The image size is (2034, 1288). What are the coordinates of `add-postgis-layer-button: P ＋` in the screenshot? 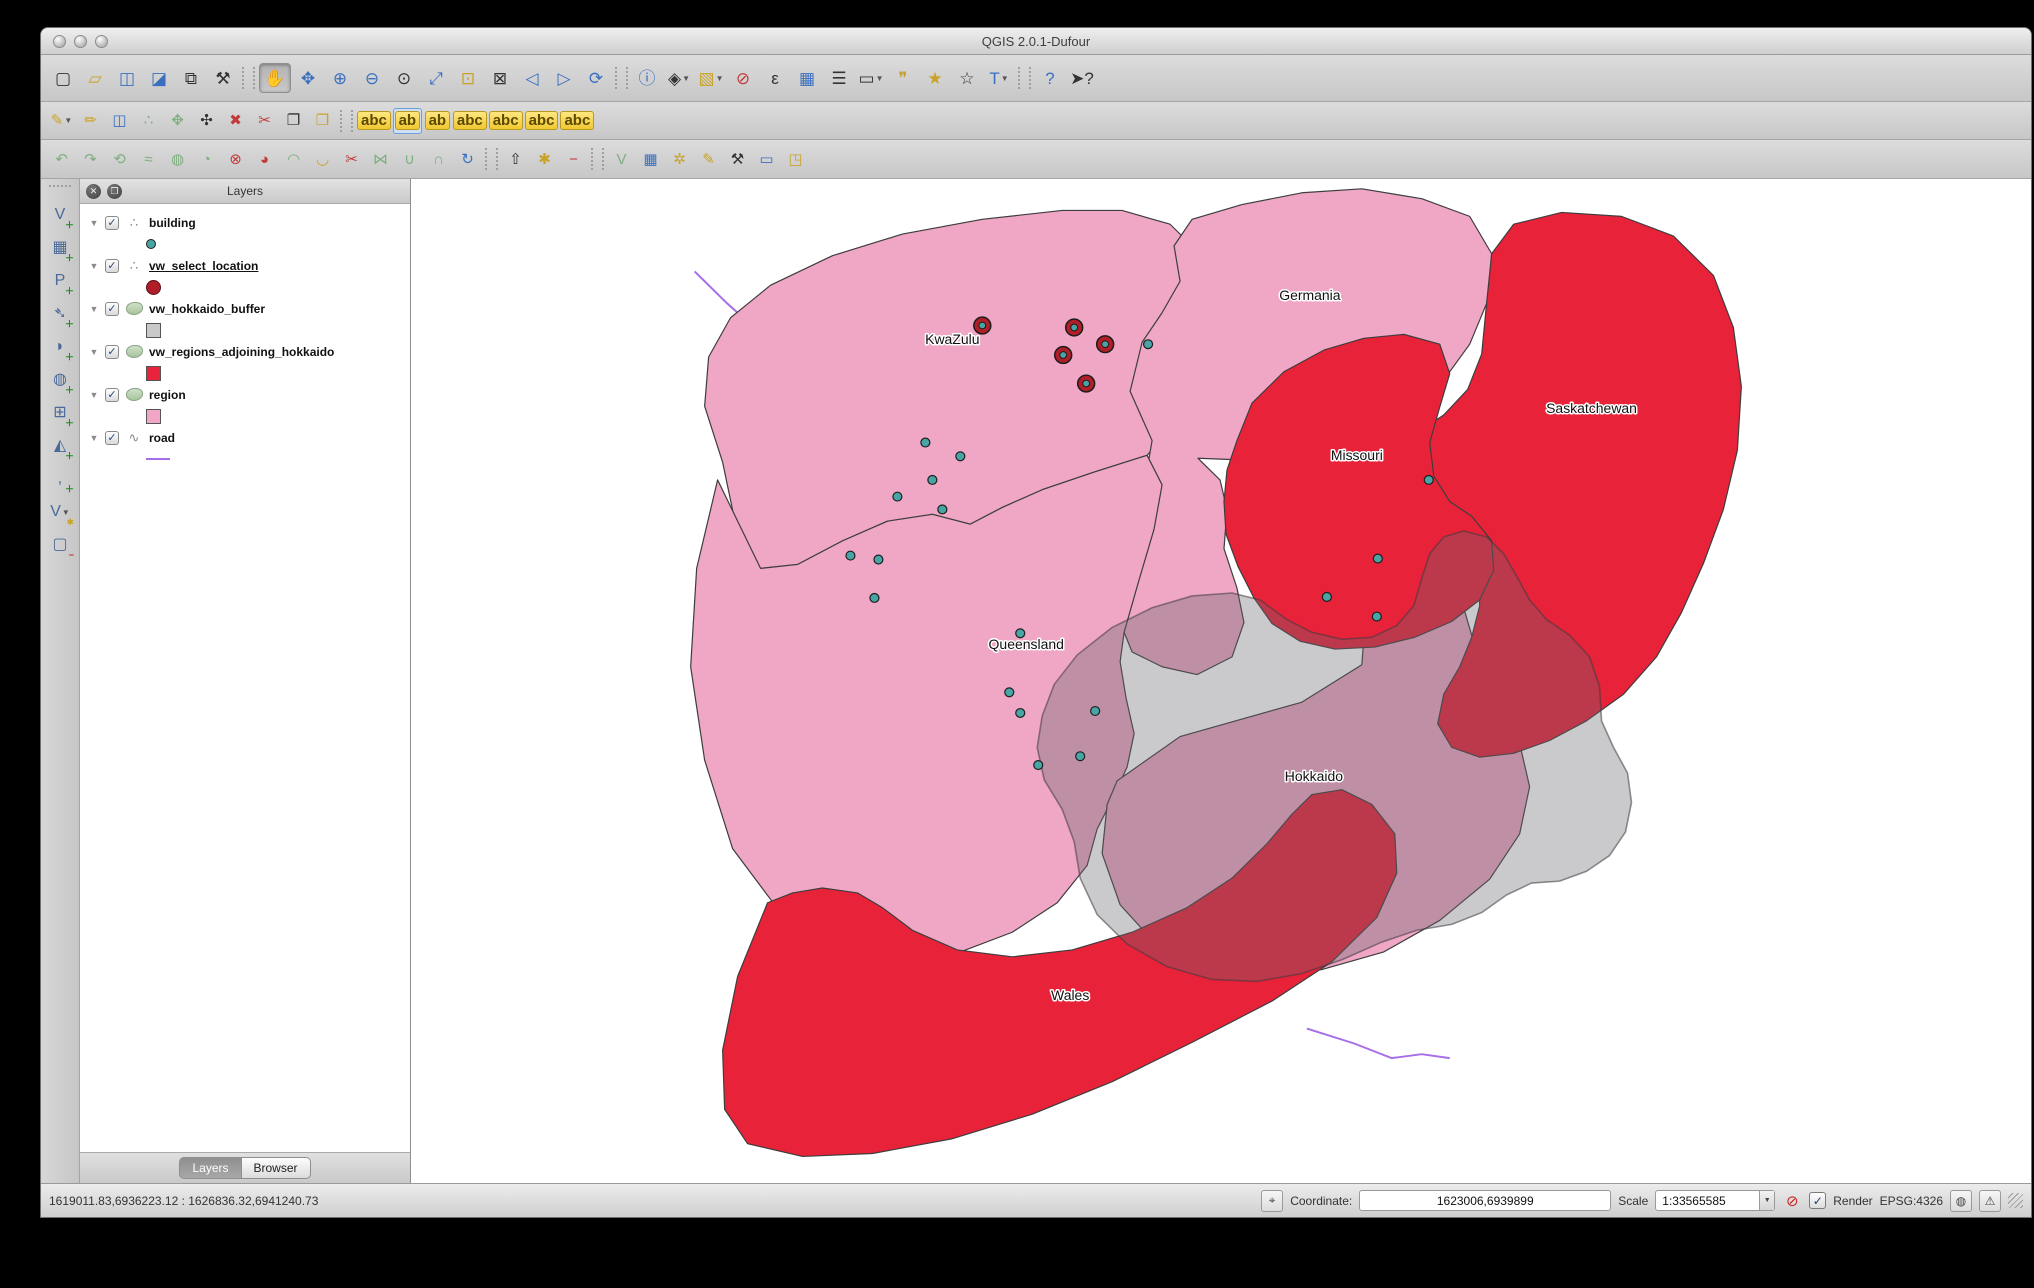 It's located at (60, 281).